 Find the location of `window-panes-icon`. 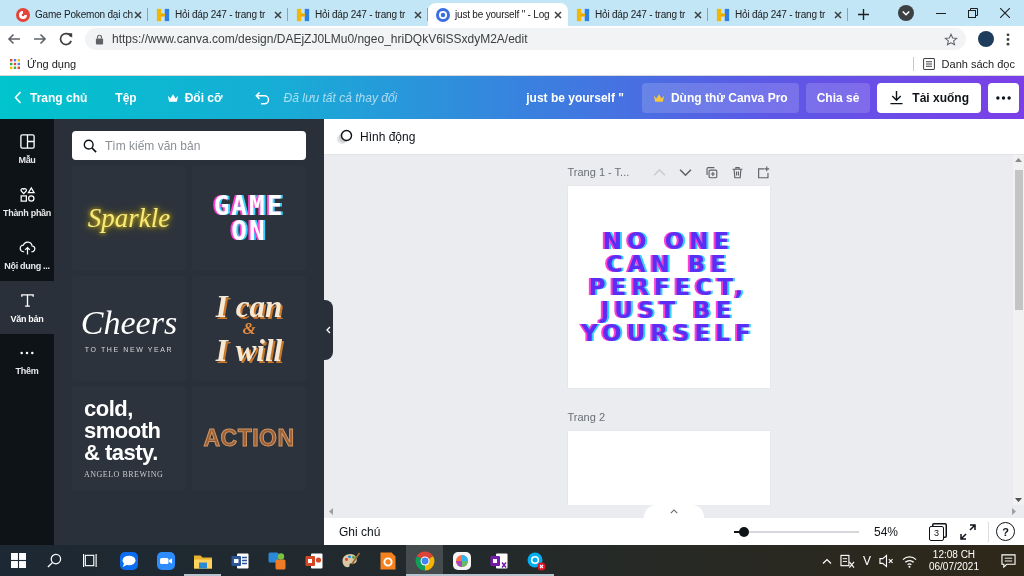

window-panes-icon is located at coordinates (18, 560).